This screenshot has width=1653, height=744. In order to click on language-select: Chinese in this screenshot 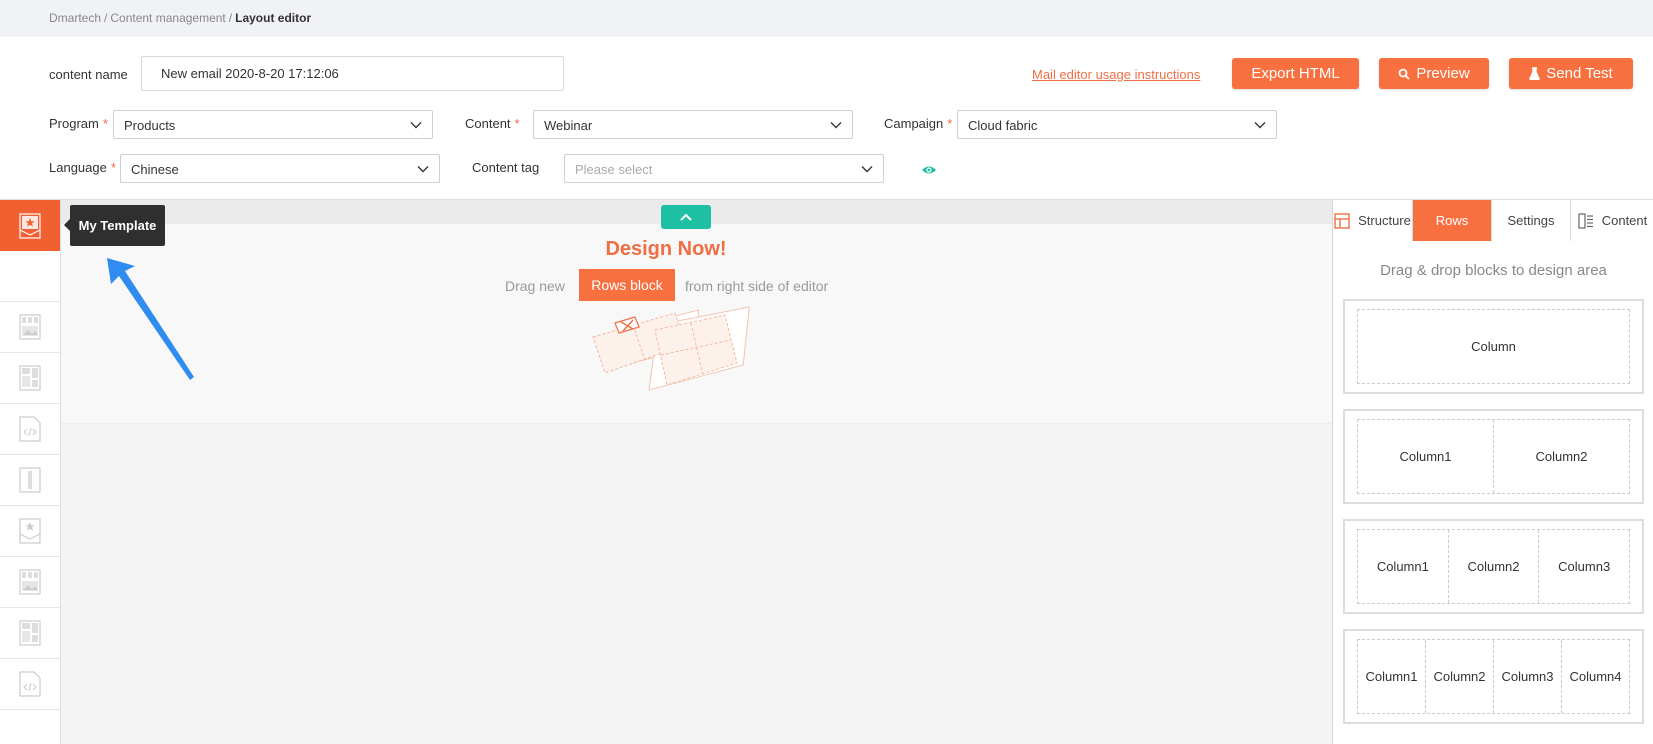, I will do `click(280, 168)`.